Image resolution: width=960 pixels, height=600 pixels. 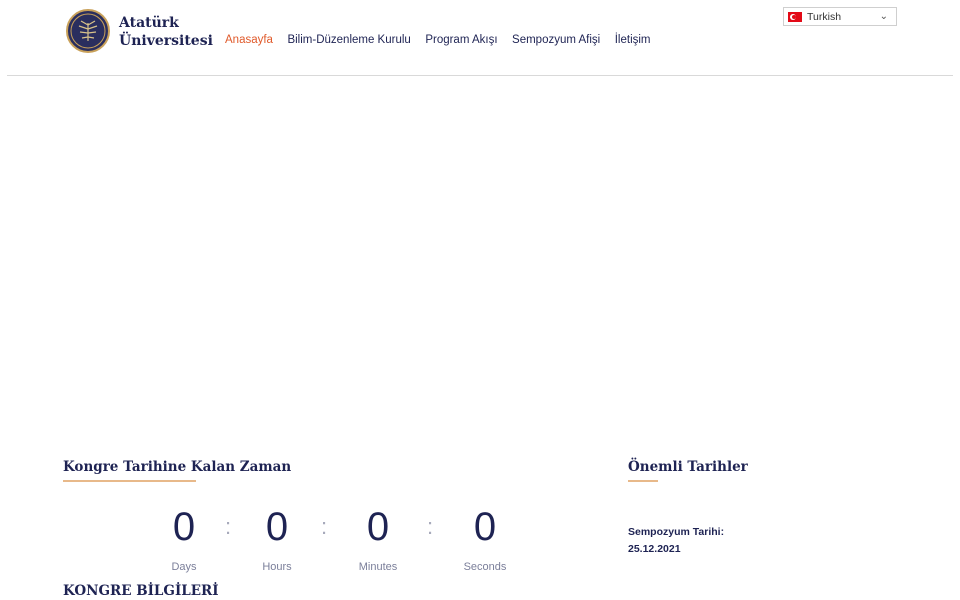 I want to click on language-select-value: Turkish, so click(x=824, y=16).